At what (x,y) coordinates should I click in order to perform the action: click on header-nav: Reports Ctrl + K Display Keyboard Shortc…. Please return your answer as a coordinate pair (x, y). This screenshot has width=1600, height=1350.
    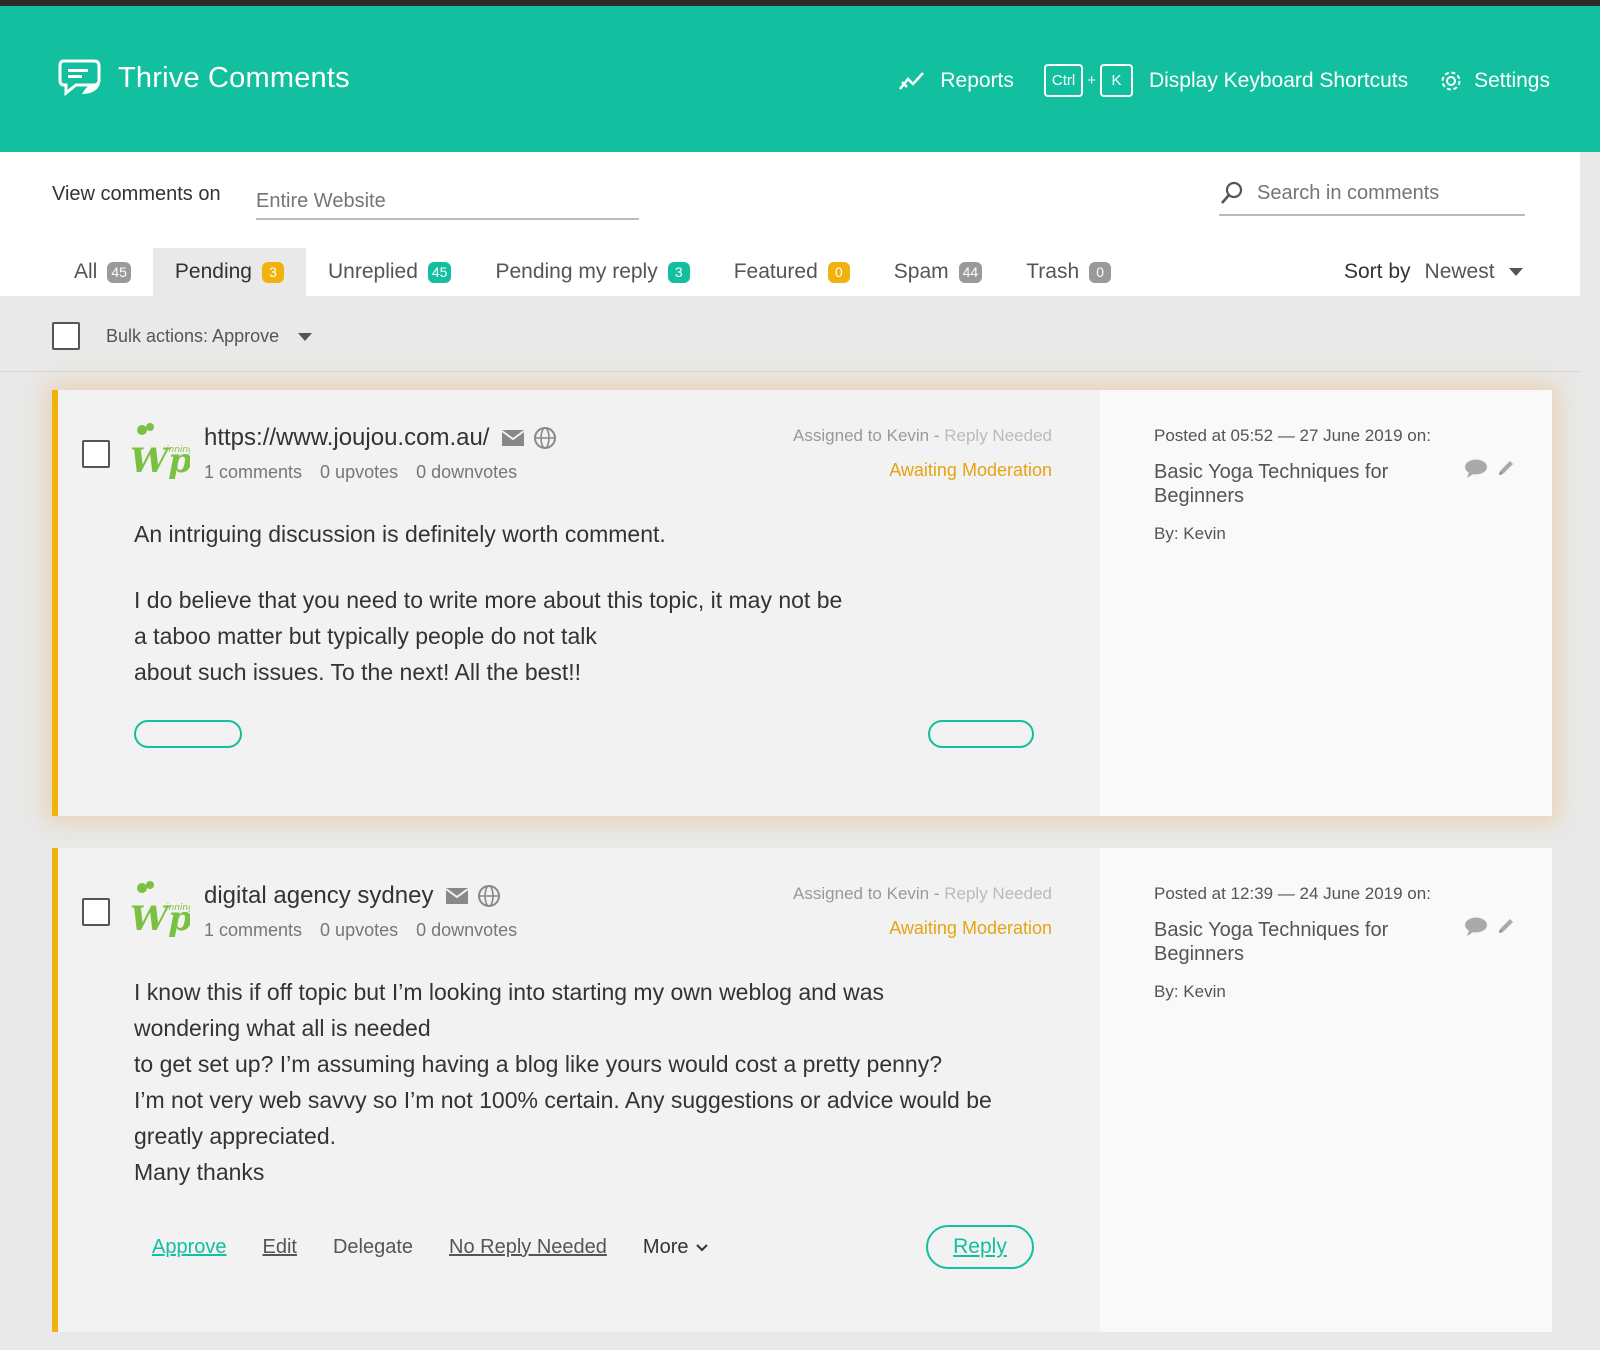
    Looking at the image, I should click on (1209, 80).